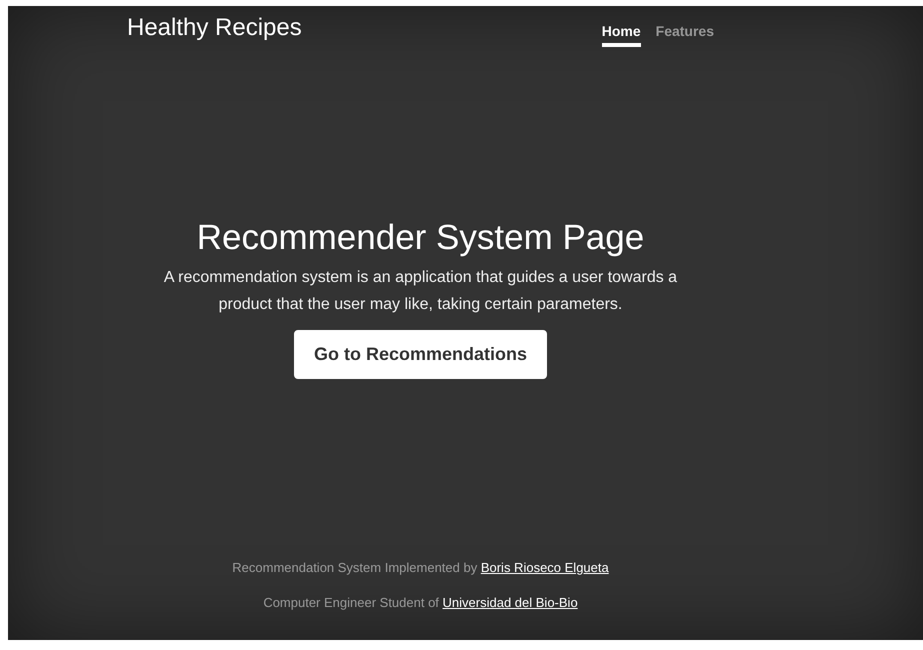 This screenshot has width=923, height=650. Describe the element at coordinates (421, 354) in the screenshot. I see `recommendations-button: Go to Recommendations` at that location.